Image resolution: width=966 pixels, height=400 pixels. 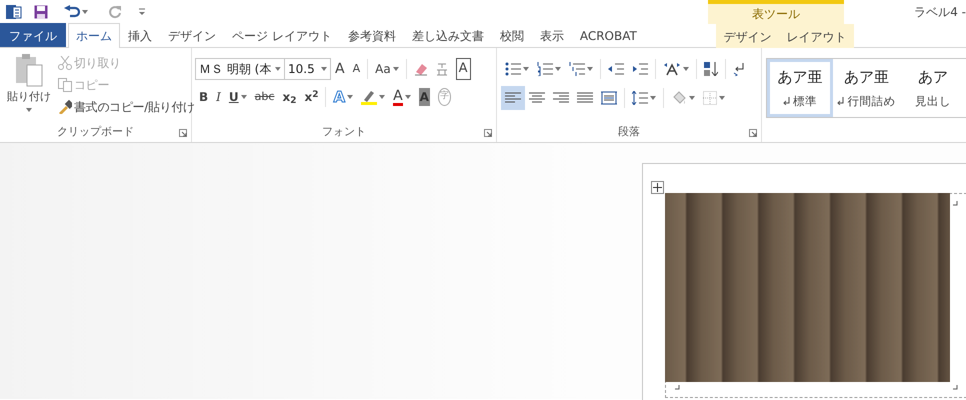 What do you see at coordinates (41, 12) in the screenshot?
I see `save-icon` at bounding box center [41, 12].